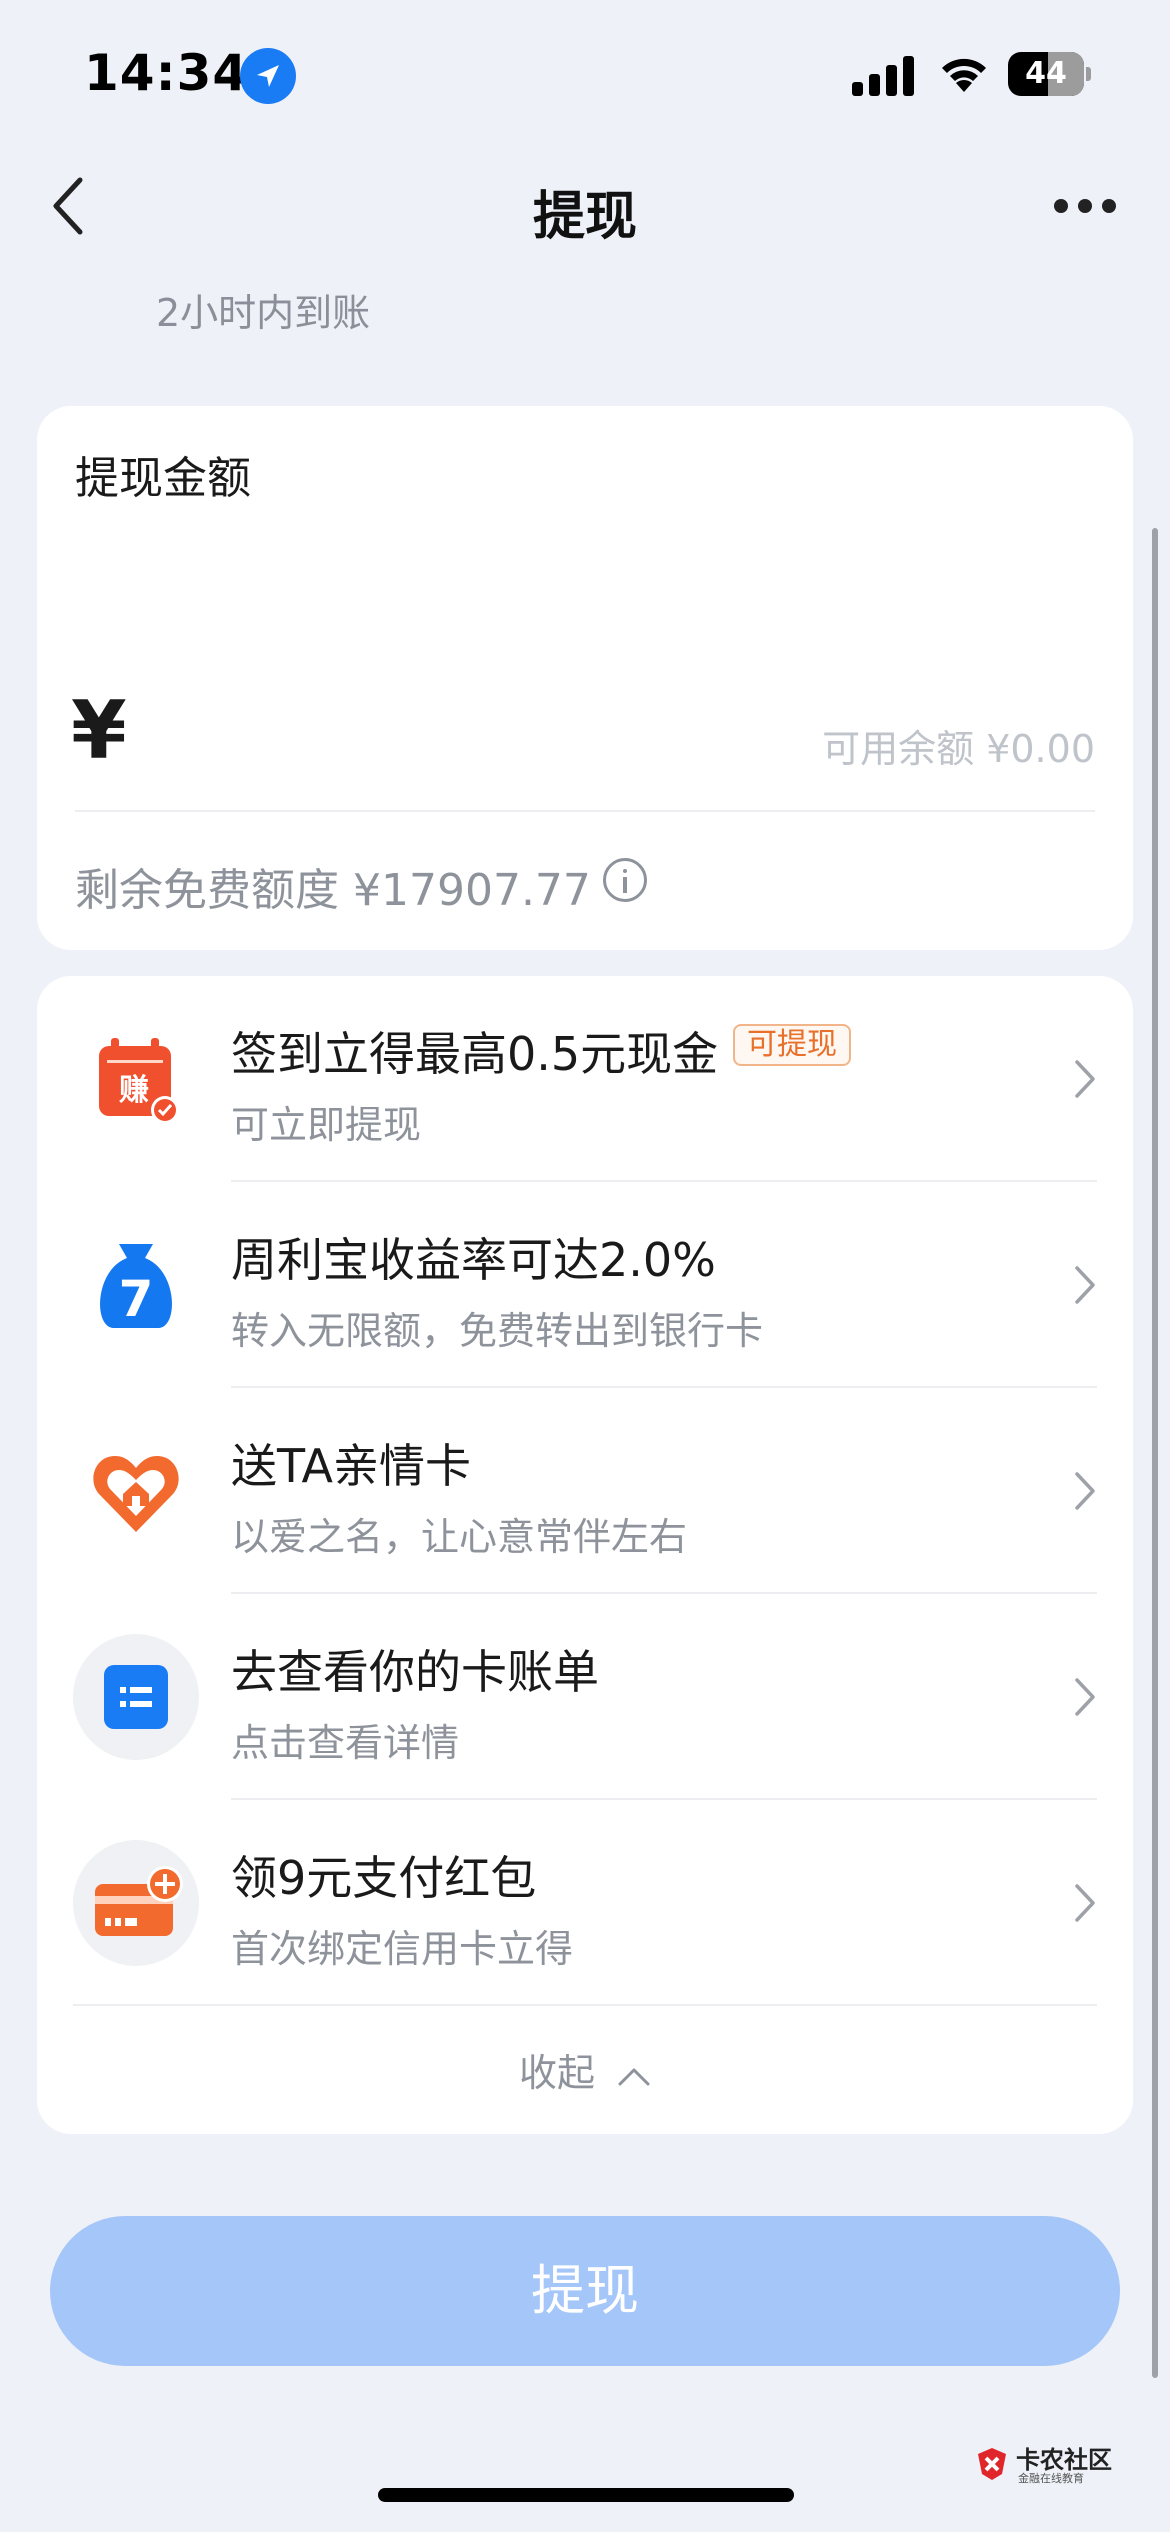 This screenshot has width=1170, height=2532. What do you see at coordinates (585, 2005) in the screenshot?
I see `collapse-divider` at bounding box center [585, 2005].